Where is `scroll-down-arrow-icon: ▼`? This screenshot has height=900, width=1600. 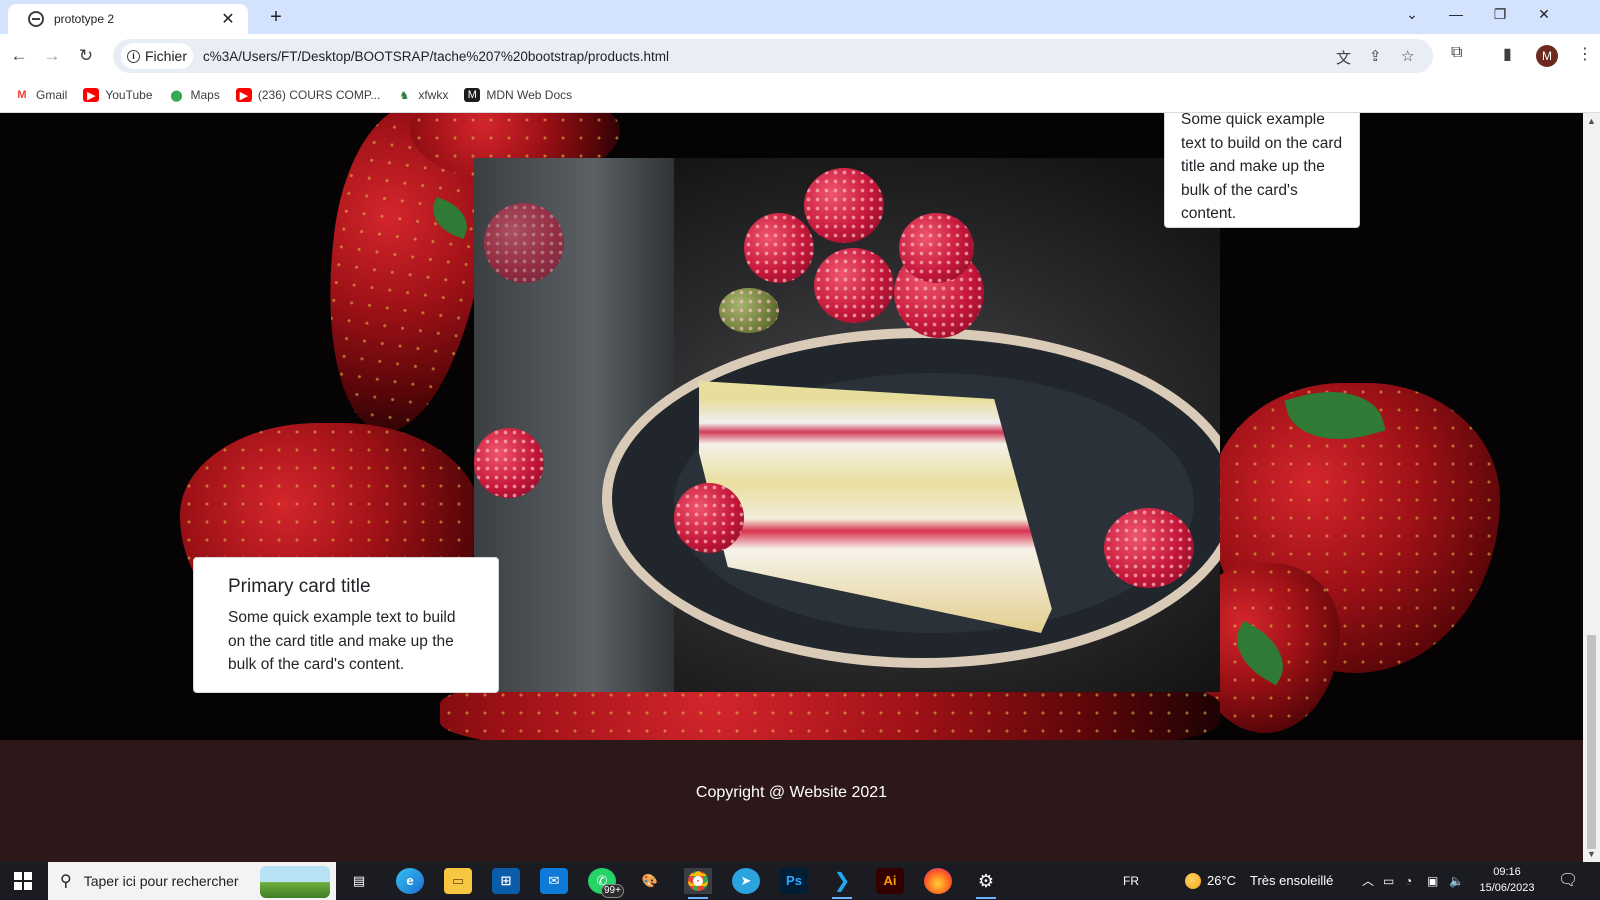
scroll-down-arrow-icon: ▼ is located at coordinates (1591, 854).